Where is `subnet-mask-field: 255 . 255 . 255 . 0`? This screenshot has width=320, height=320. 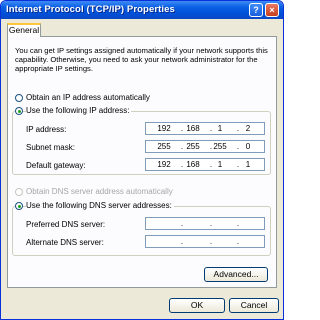 subnet-mask-field: 255 . 255 . 255 . 0 is located at coordinates (205, 146).